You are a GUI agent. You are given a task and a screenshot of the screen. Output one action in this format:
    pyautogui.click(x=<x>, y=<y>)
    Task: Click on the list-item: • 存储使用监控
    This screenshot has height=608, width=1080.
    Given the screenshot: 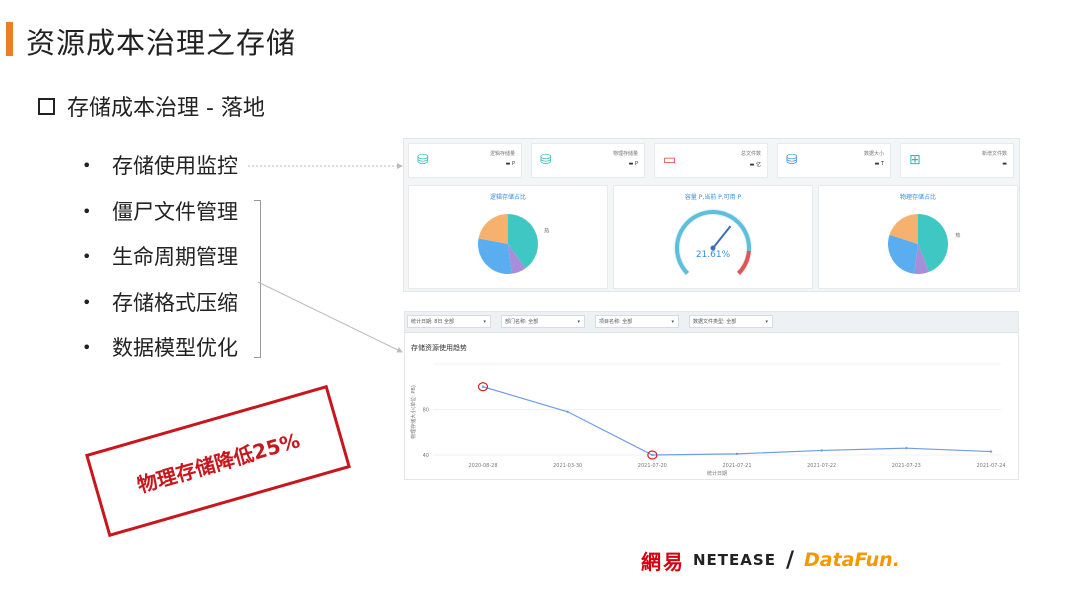 What is the action you would take?
    pyautogui.click(x=160, y=166)
    